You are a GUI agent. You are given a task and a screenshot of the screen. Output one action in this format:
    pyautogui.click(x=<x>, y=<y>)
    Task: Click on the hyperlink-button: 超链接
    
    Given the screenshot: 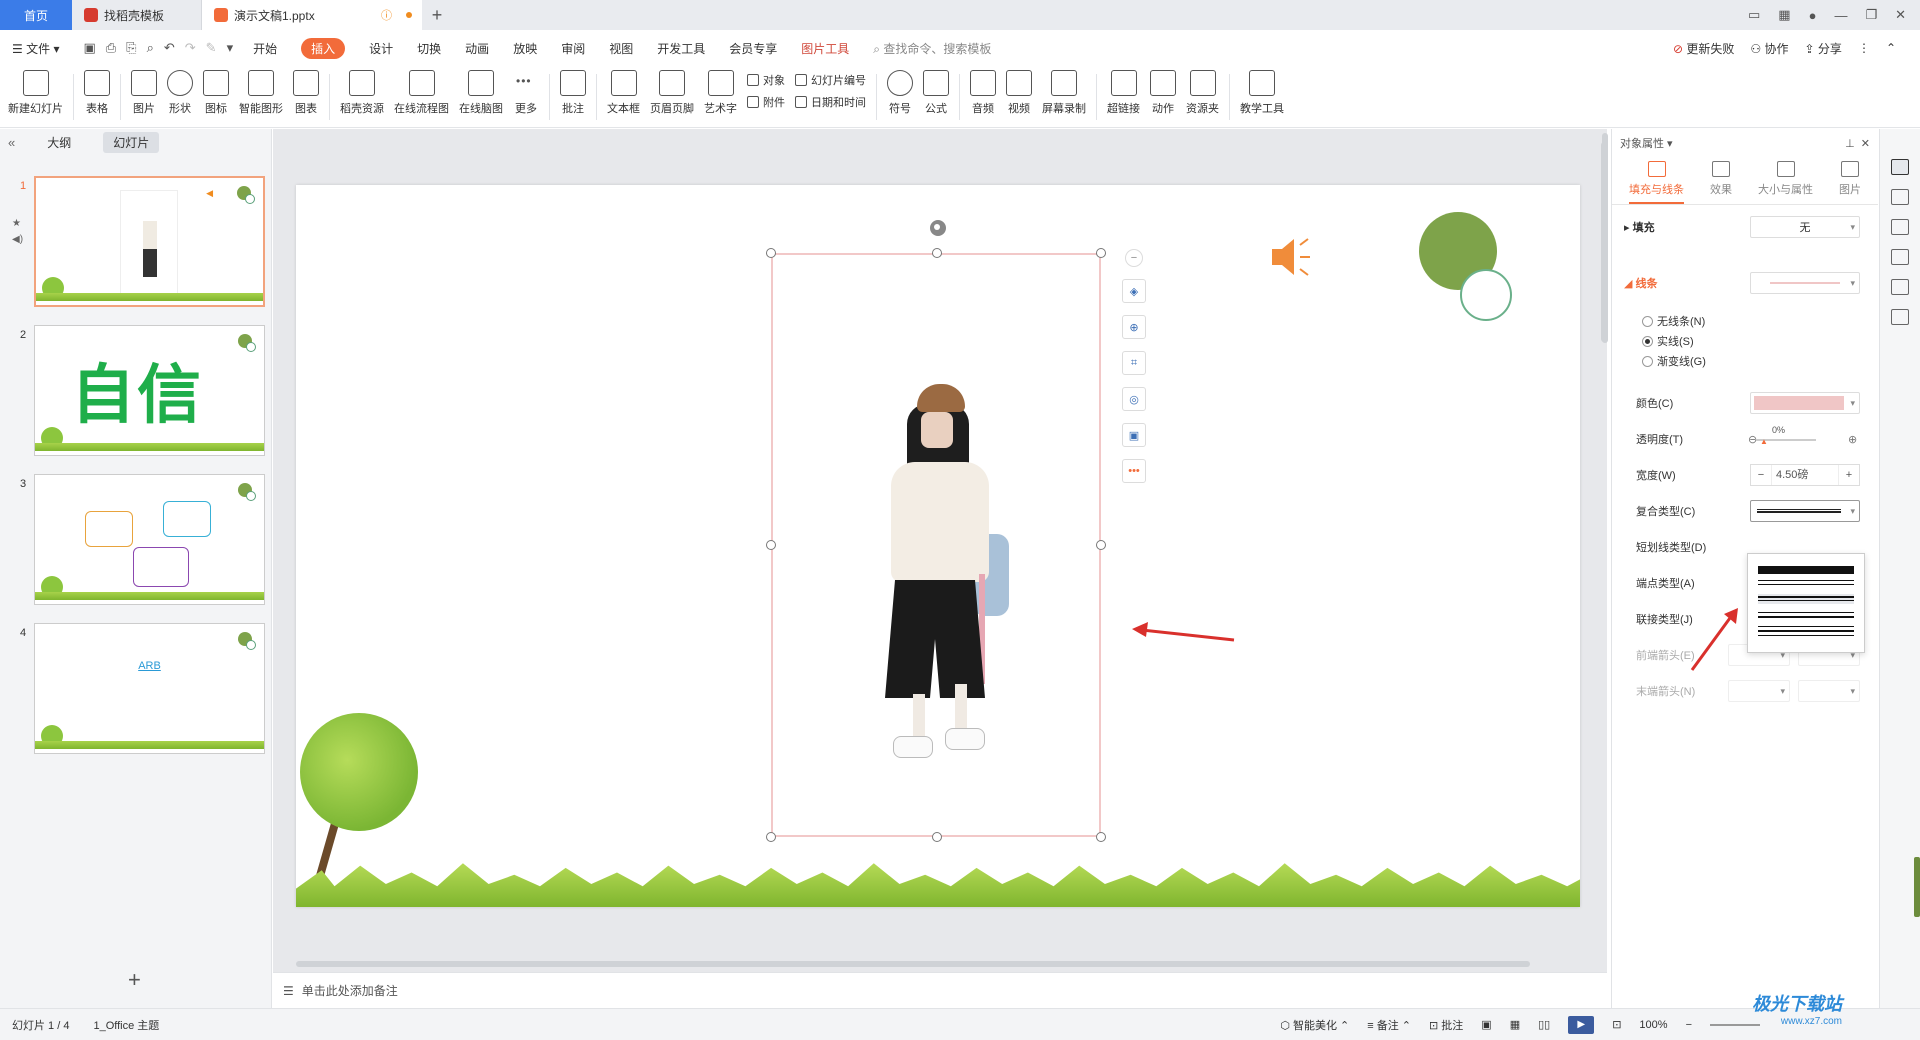 What is the action you would take?
    pyautogui.click(x=1123, y=91)
    